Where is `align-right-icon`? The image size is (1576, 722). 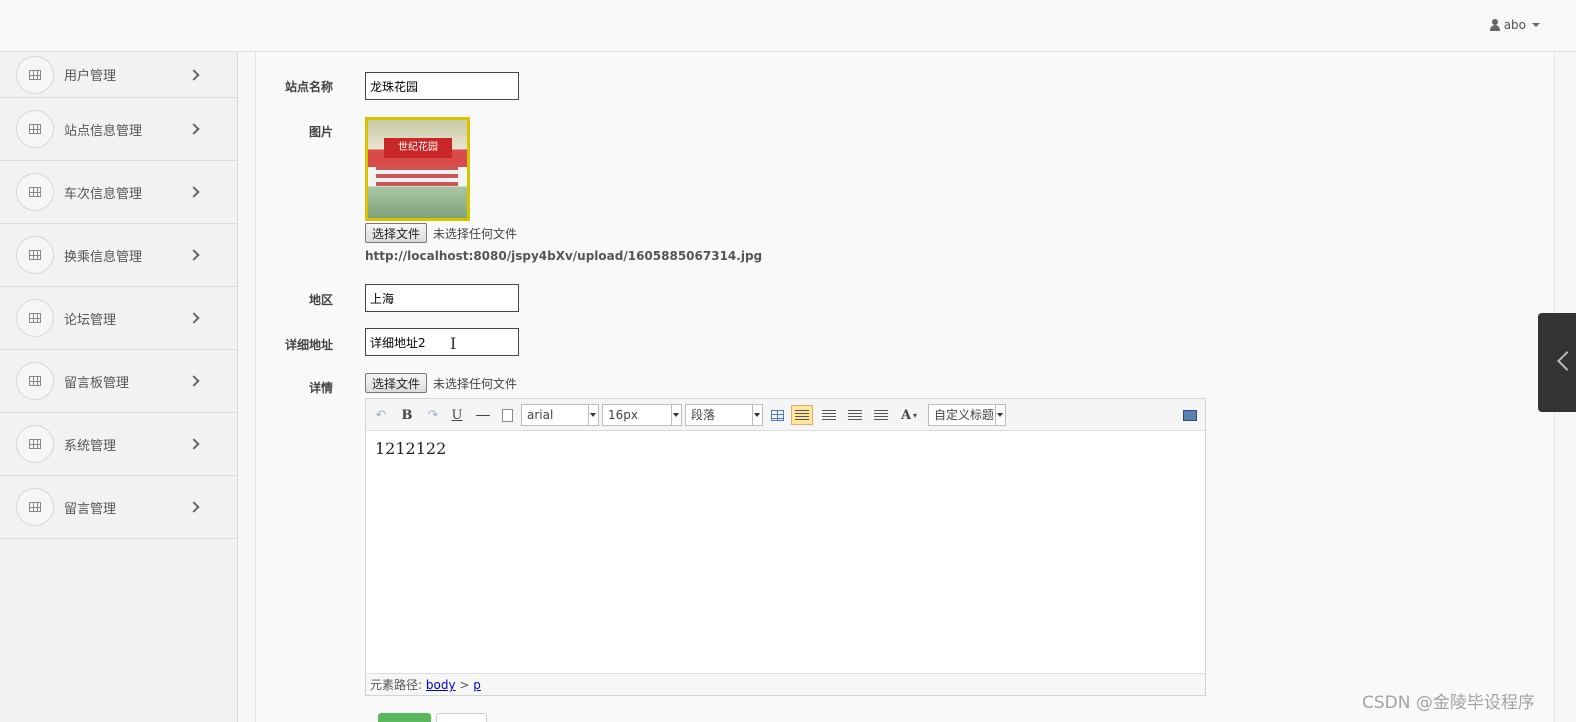 align-right-icon is located at coordinates (829, 415).